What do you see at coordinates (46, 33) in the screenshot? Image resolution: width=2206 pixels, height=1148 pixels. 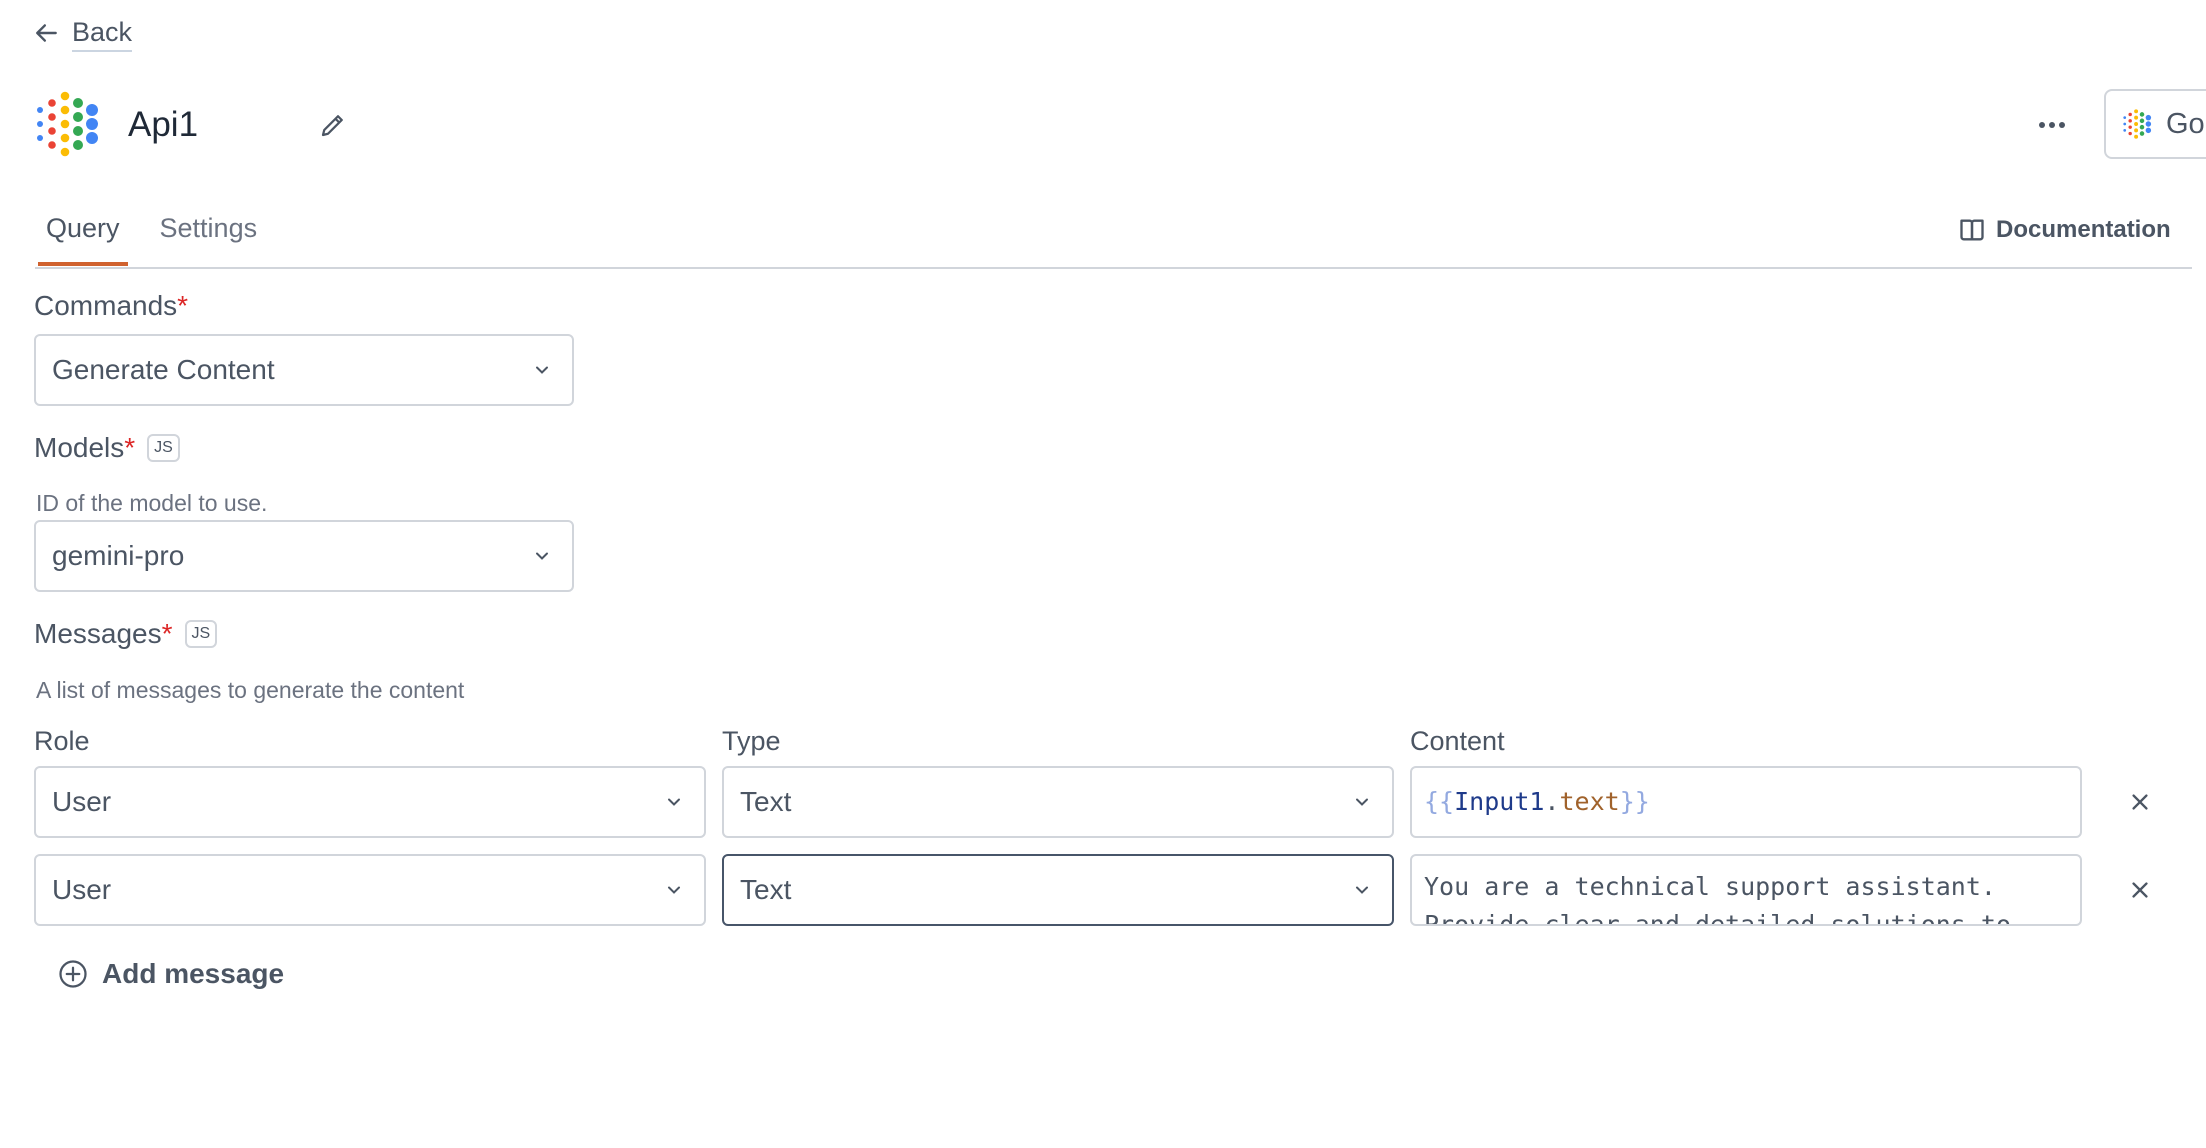 I see `arrow-left-icon` at bounding box center [46, 33].